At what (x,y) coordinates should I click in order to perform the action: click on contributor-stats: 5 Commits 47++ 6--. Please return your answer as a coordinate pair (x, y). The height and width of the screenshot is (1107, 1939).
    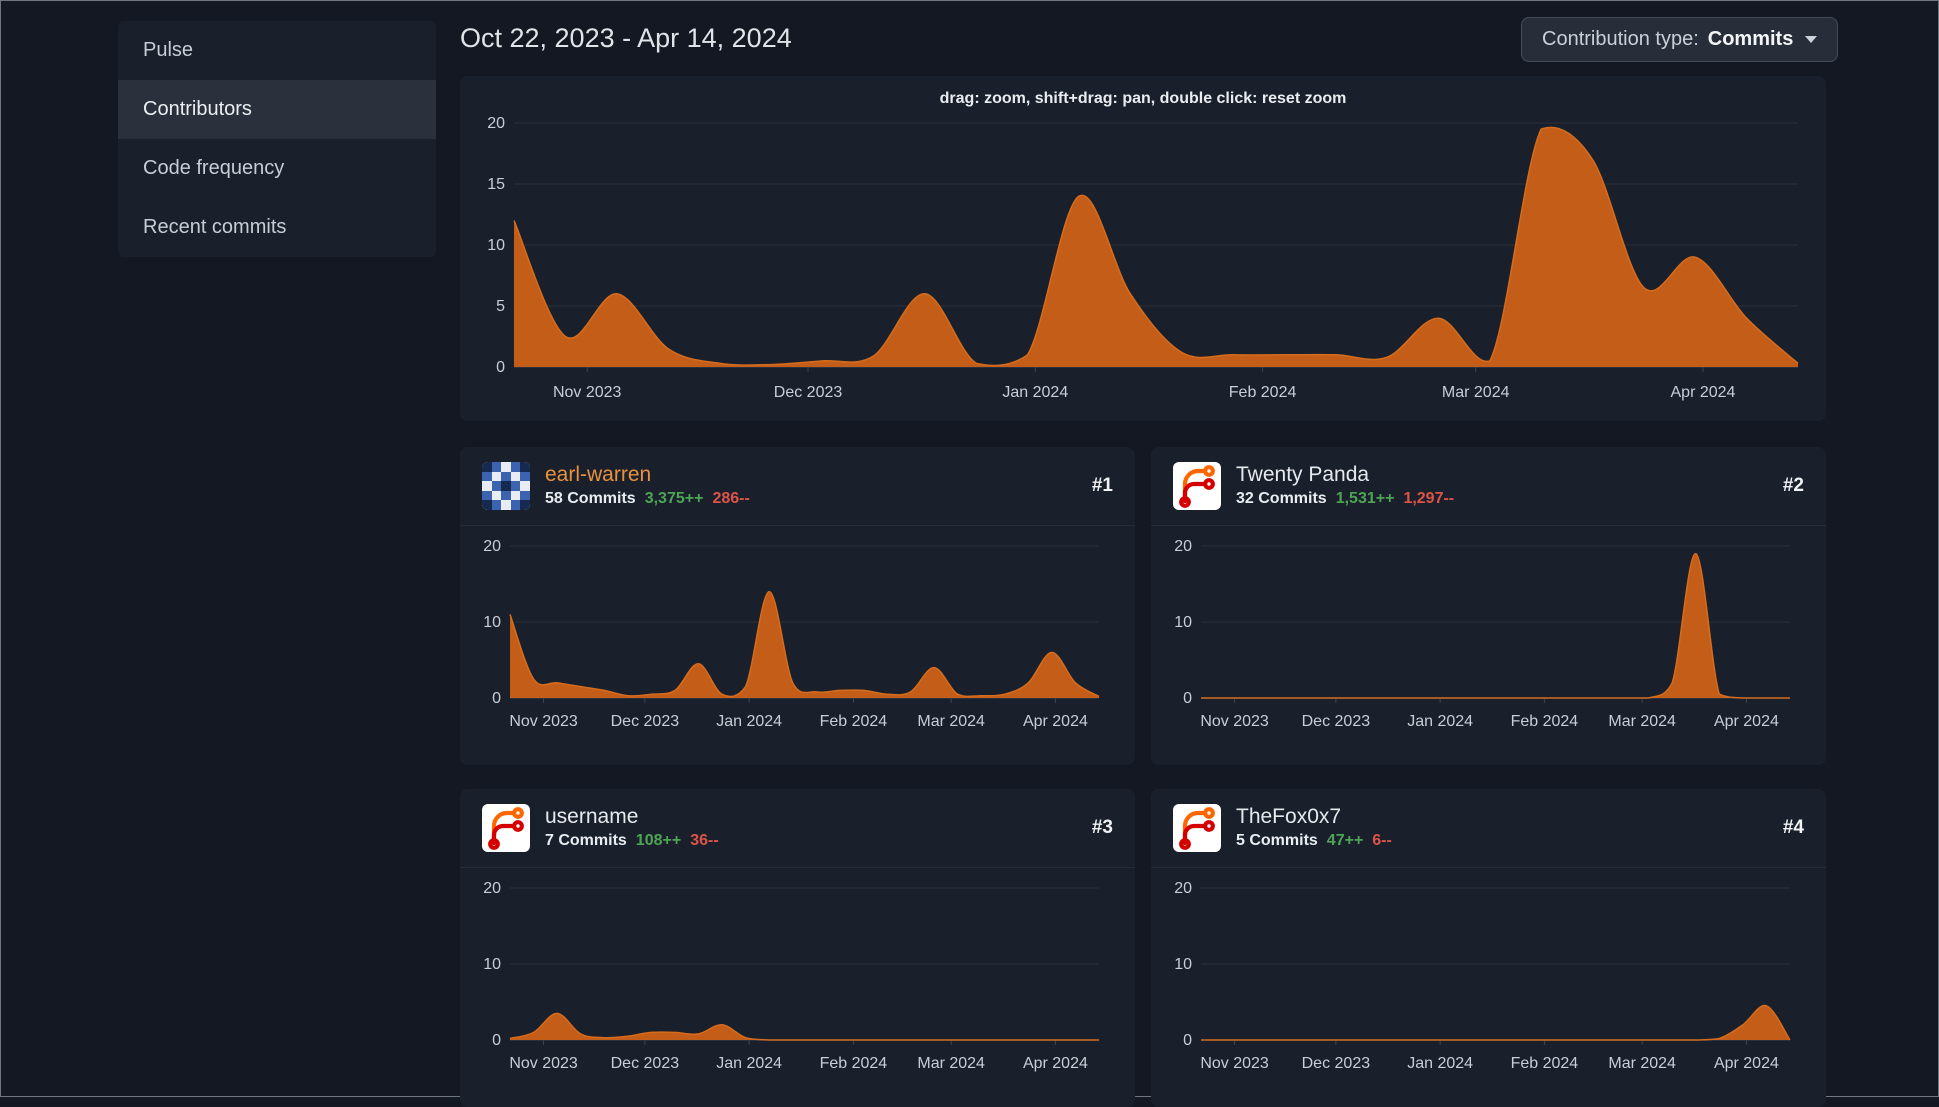
    Looking at the image, I should click on (1314, 841).